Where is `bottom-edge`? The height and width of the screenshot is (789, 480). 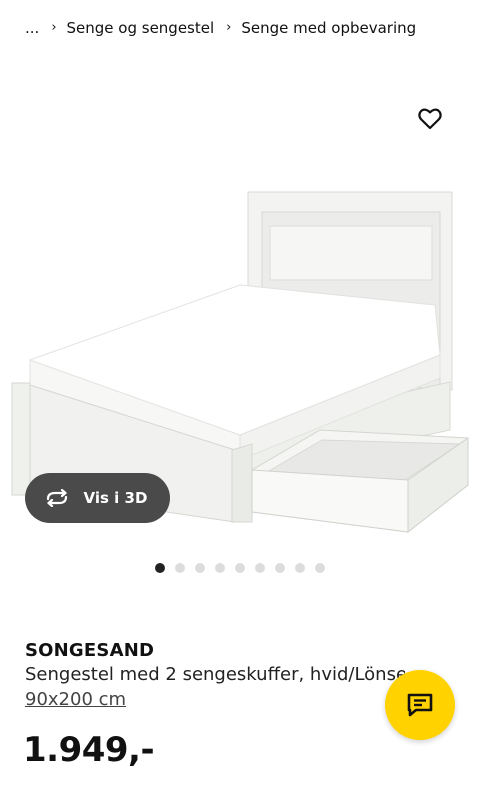
bottom-edge is located at coordinates (240, 784).